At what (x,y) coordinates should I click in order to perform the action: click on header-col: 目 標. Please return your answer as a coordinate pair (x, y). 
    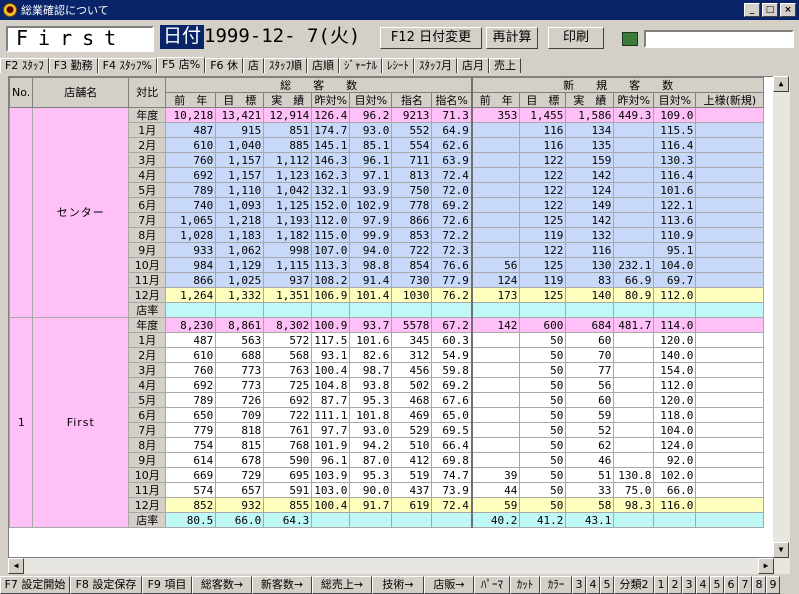
    Looking at the image, I should click on (240, 100).